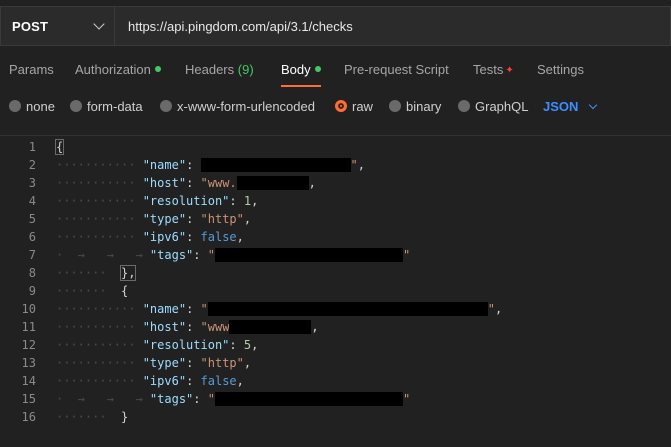  What do you see at coordinates (335, 345) in the screenshot?
I see `code-line: 12 ··········· "resolution": 5,` at bounding box center [335, 345].